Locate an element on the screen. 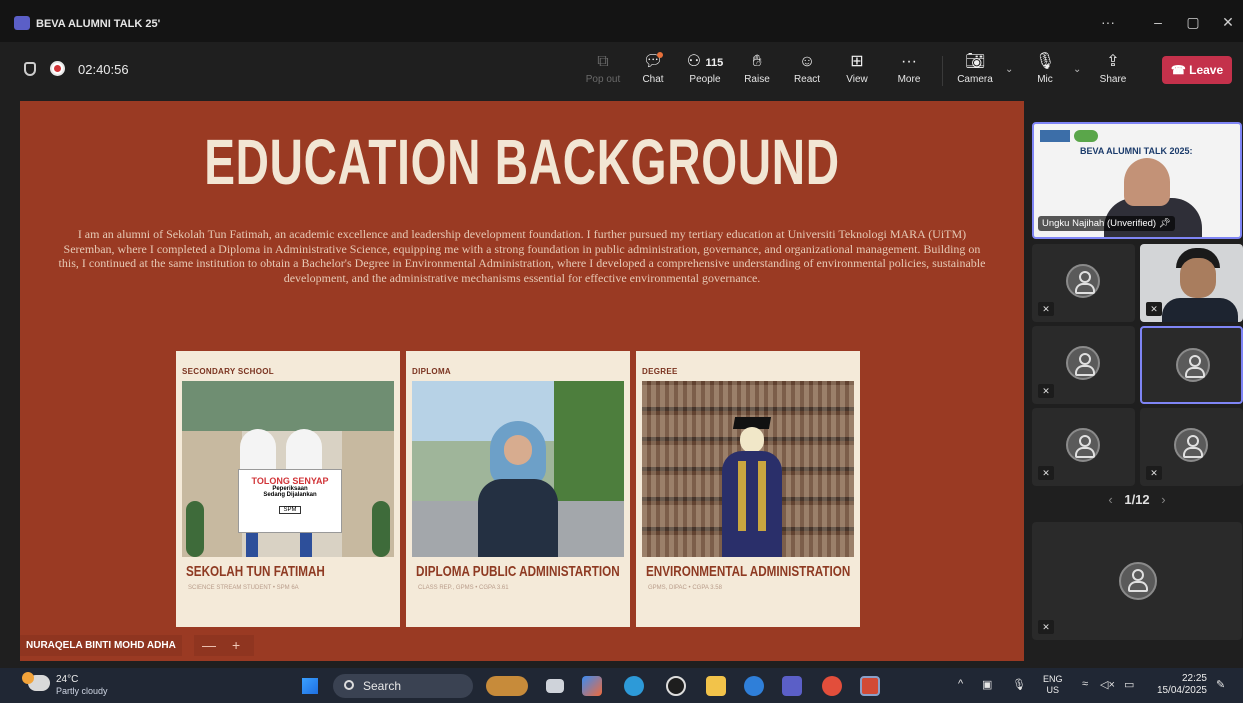 The image size is (1243, 703). shield-icon is located at coordinates (30, 69).